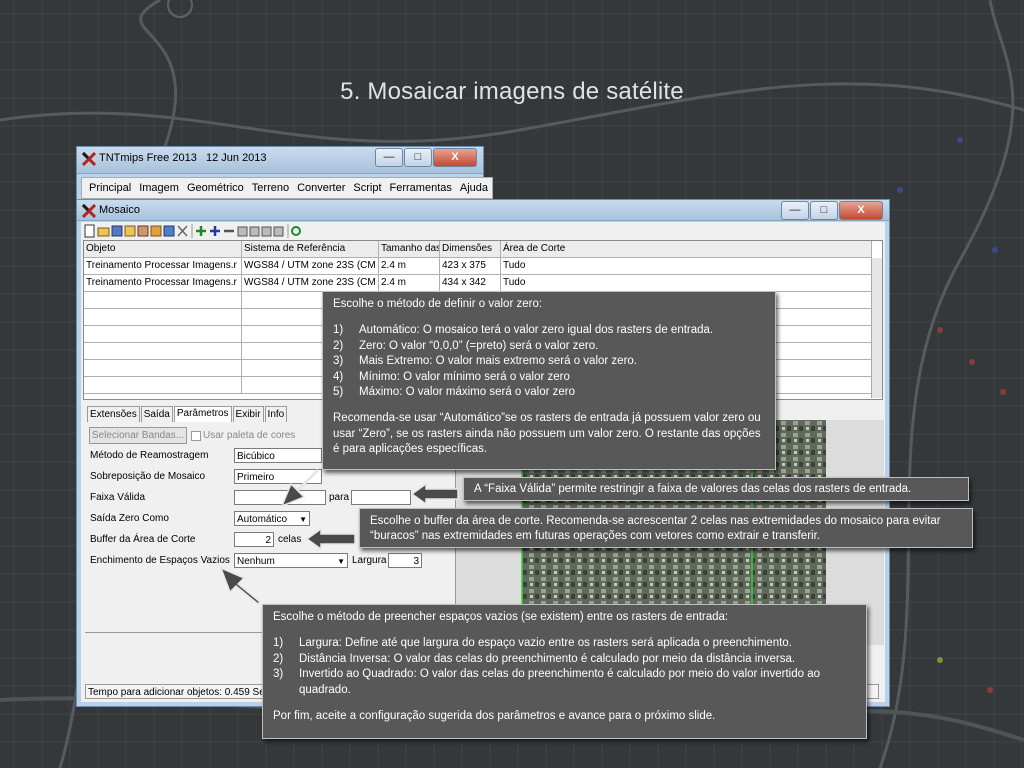  What do you see at coordinates (89, 231) in the screenshot?
I see `new-file-icon` at bounding box center [89, 231].